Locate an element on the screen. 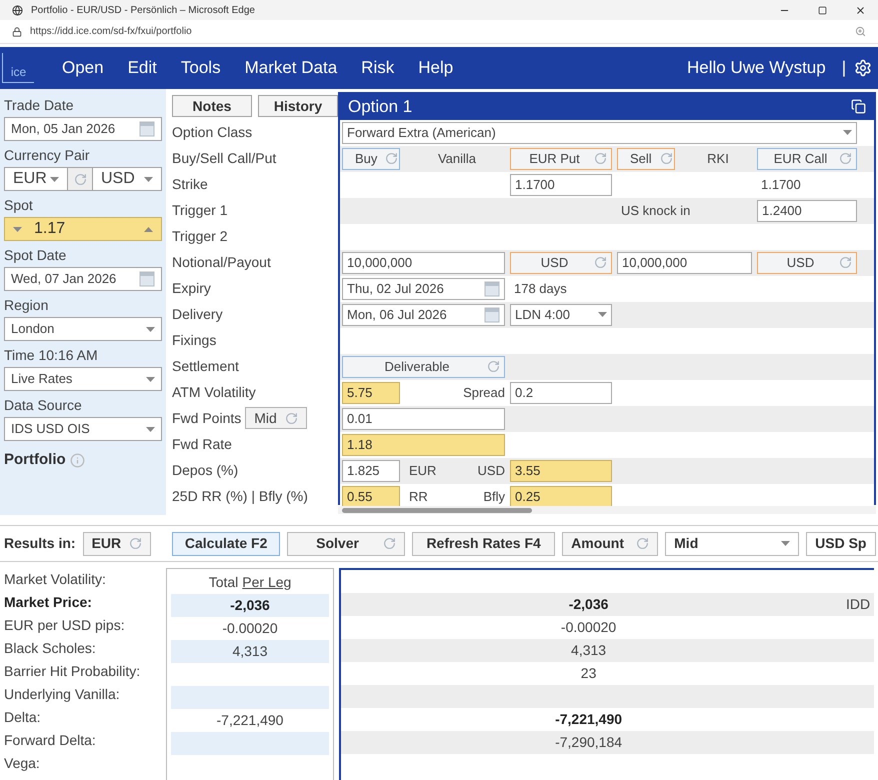 The width and height of the screenshot is (878, 780). field-label: Currency Pair is located at coordinates (47, 155).